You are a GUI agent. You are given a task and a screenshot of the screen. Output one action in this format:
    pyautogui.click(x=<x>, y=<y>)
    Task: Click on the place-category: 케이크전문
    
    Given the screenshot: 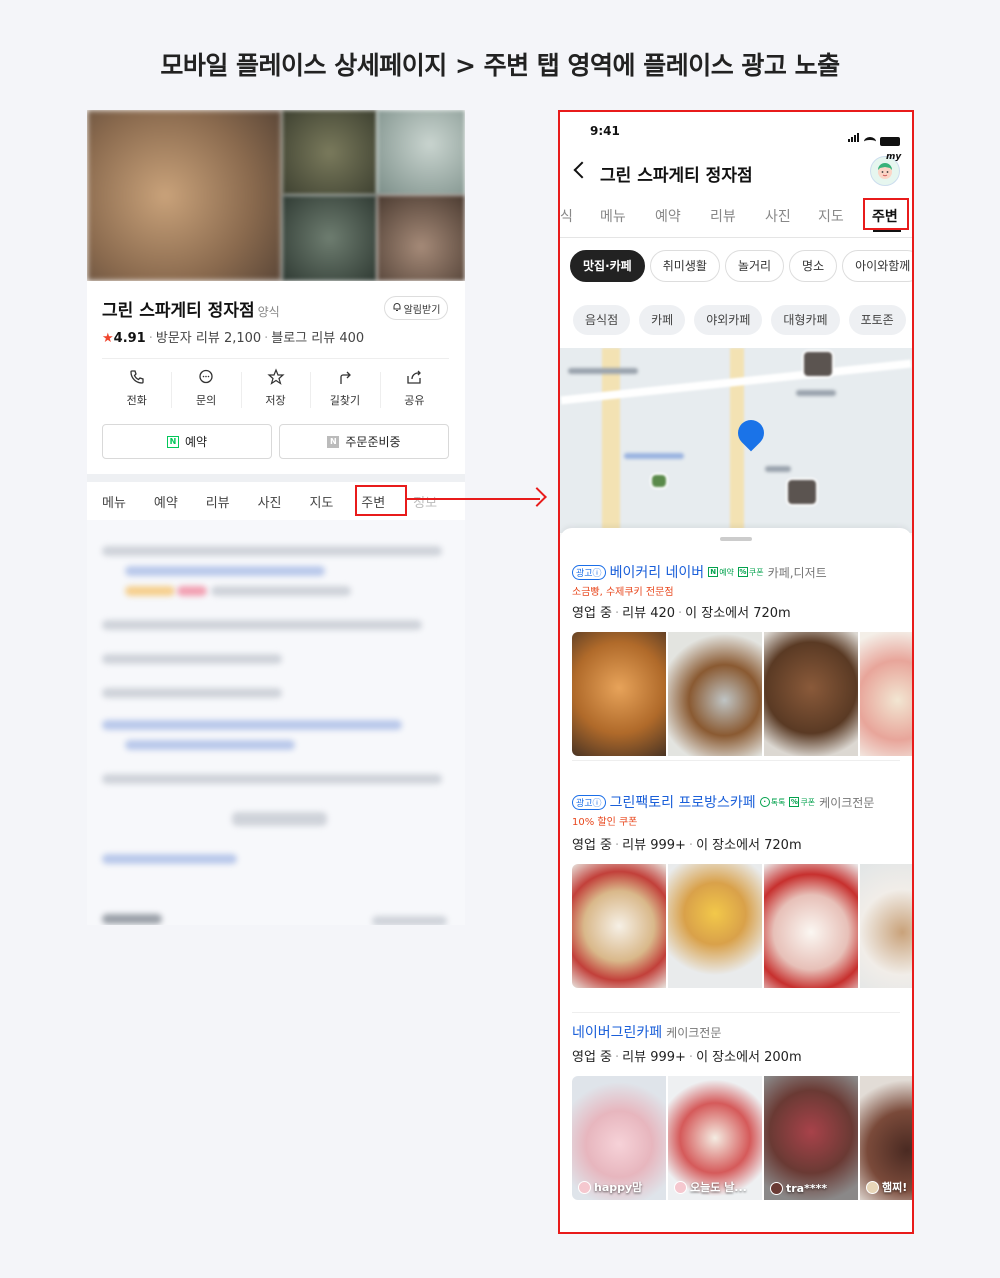 What is the action you would take?
    pyautogui.click(x=847, y=802)
    